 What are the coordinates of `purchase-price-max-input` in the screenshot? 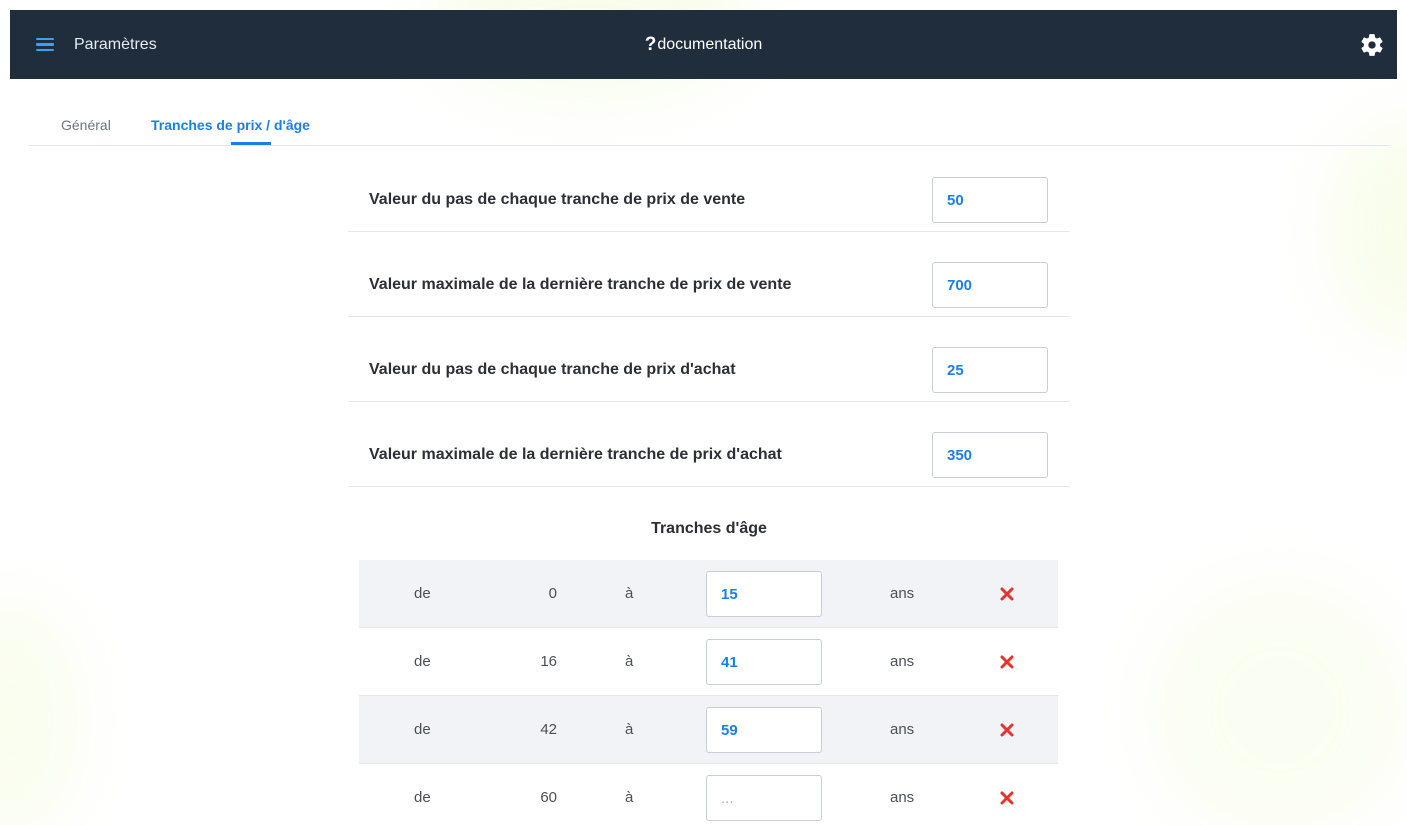 It's located at (990, 455).